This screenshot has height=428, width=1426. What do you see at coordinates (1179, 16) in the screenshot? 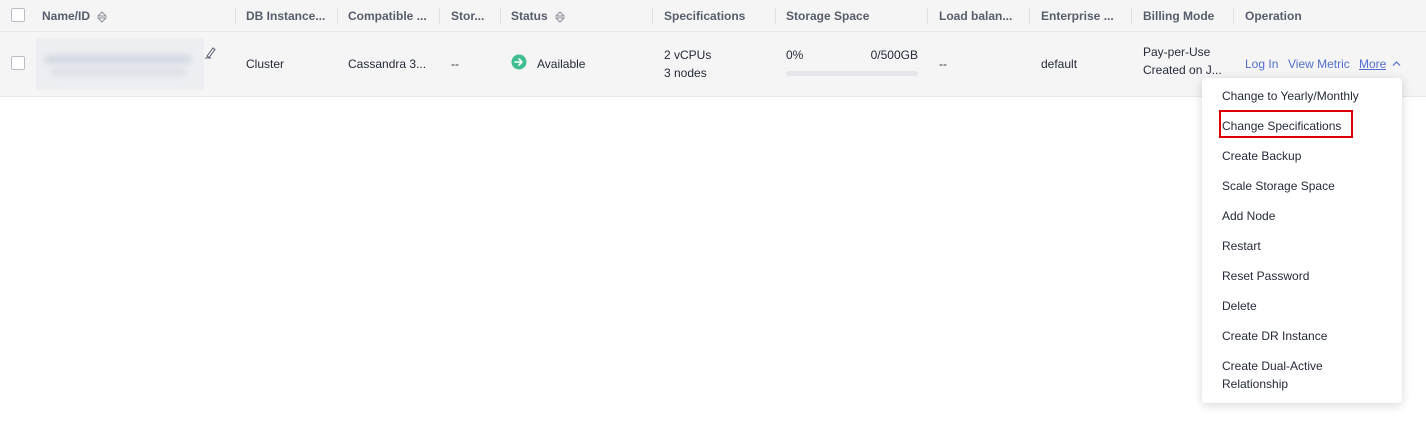
I see `column-header-billing-mode: Billing Mode` at bounding box center [1179, 16].